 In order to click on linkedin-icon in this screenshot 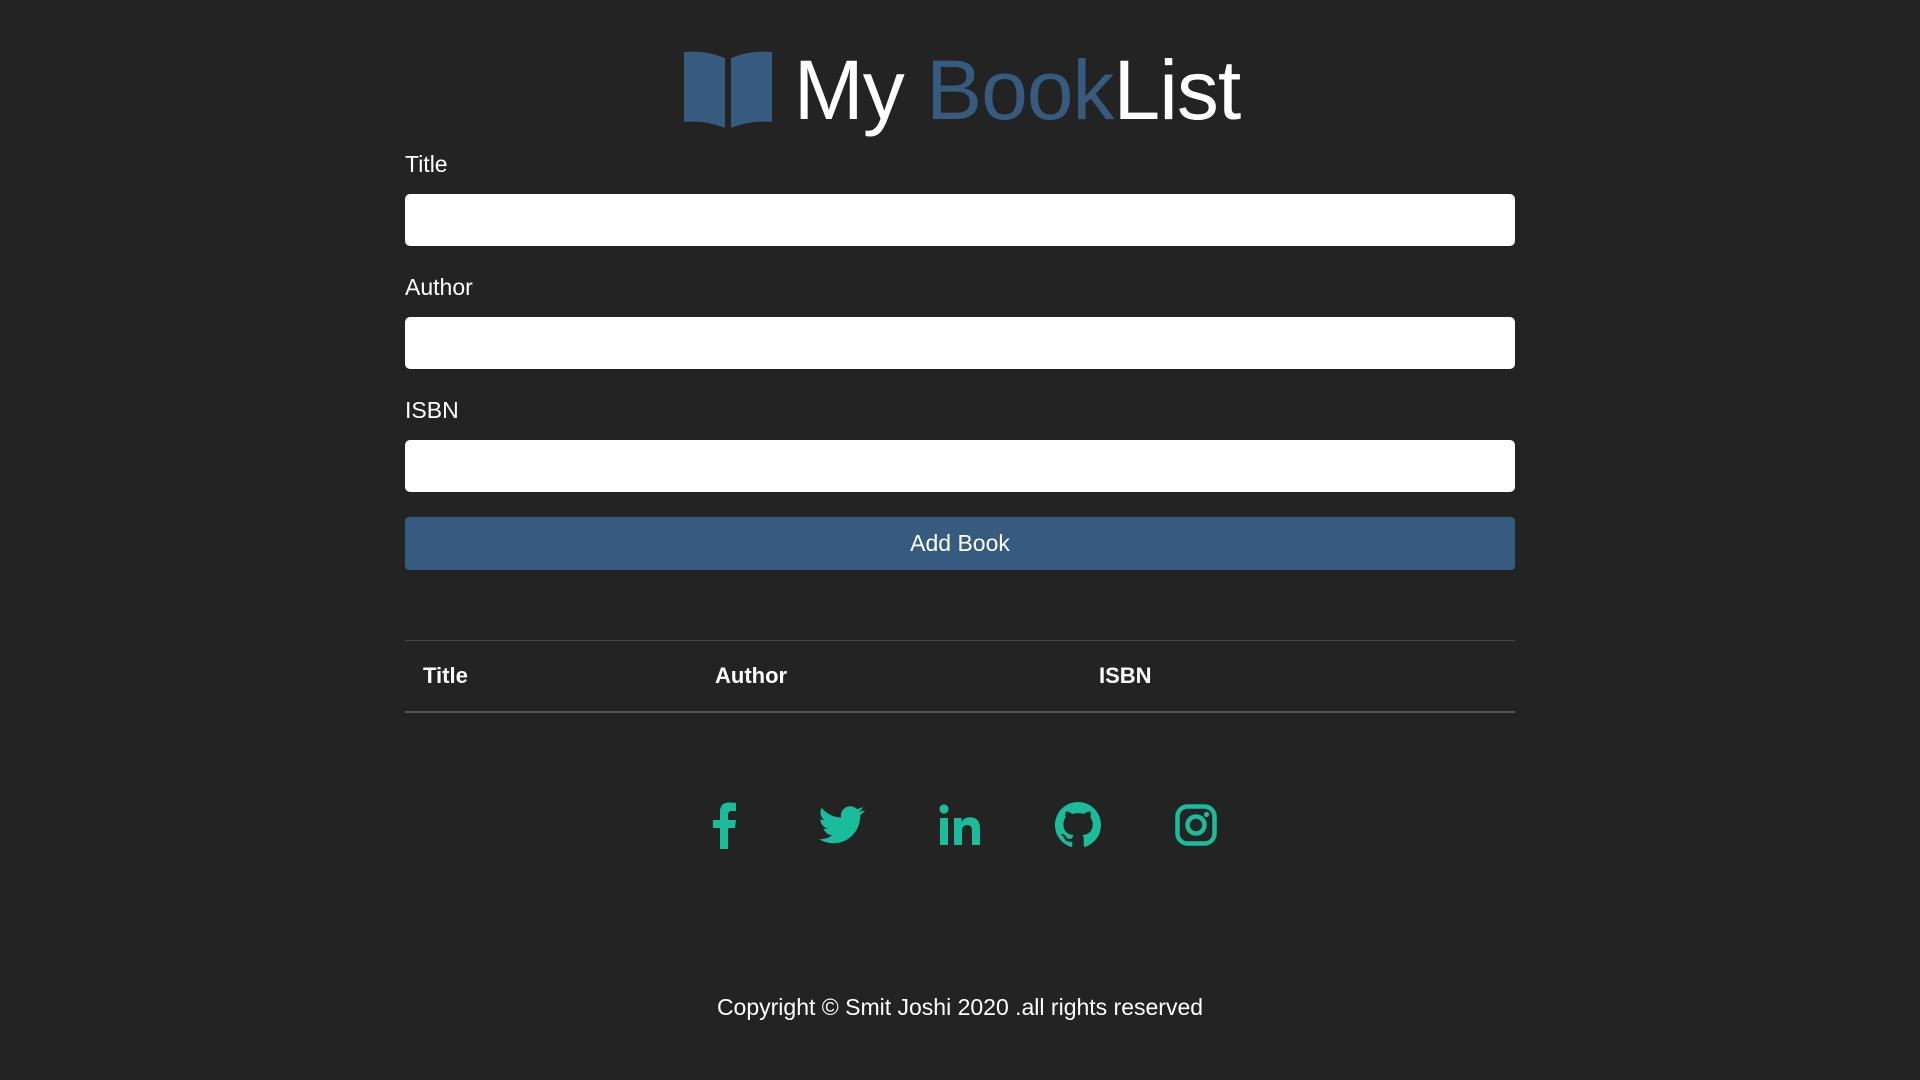, I will do `click(959, 824)`.